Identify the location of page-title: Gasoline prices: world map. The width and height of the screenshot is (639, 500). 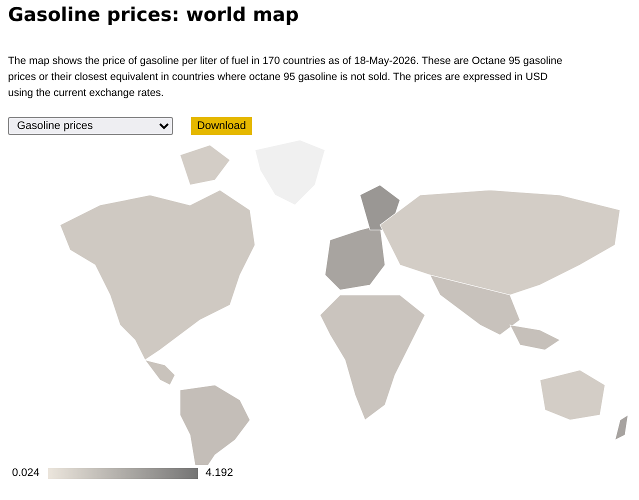
(153, 15).